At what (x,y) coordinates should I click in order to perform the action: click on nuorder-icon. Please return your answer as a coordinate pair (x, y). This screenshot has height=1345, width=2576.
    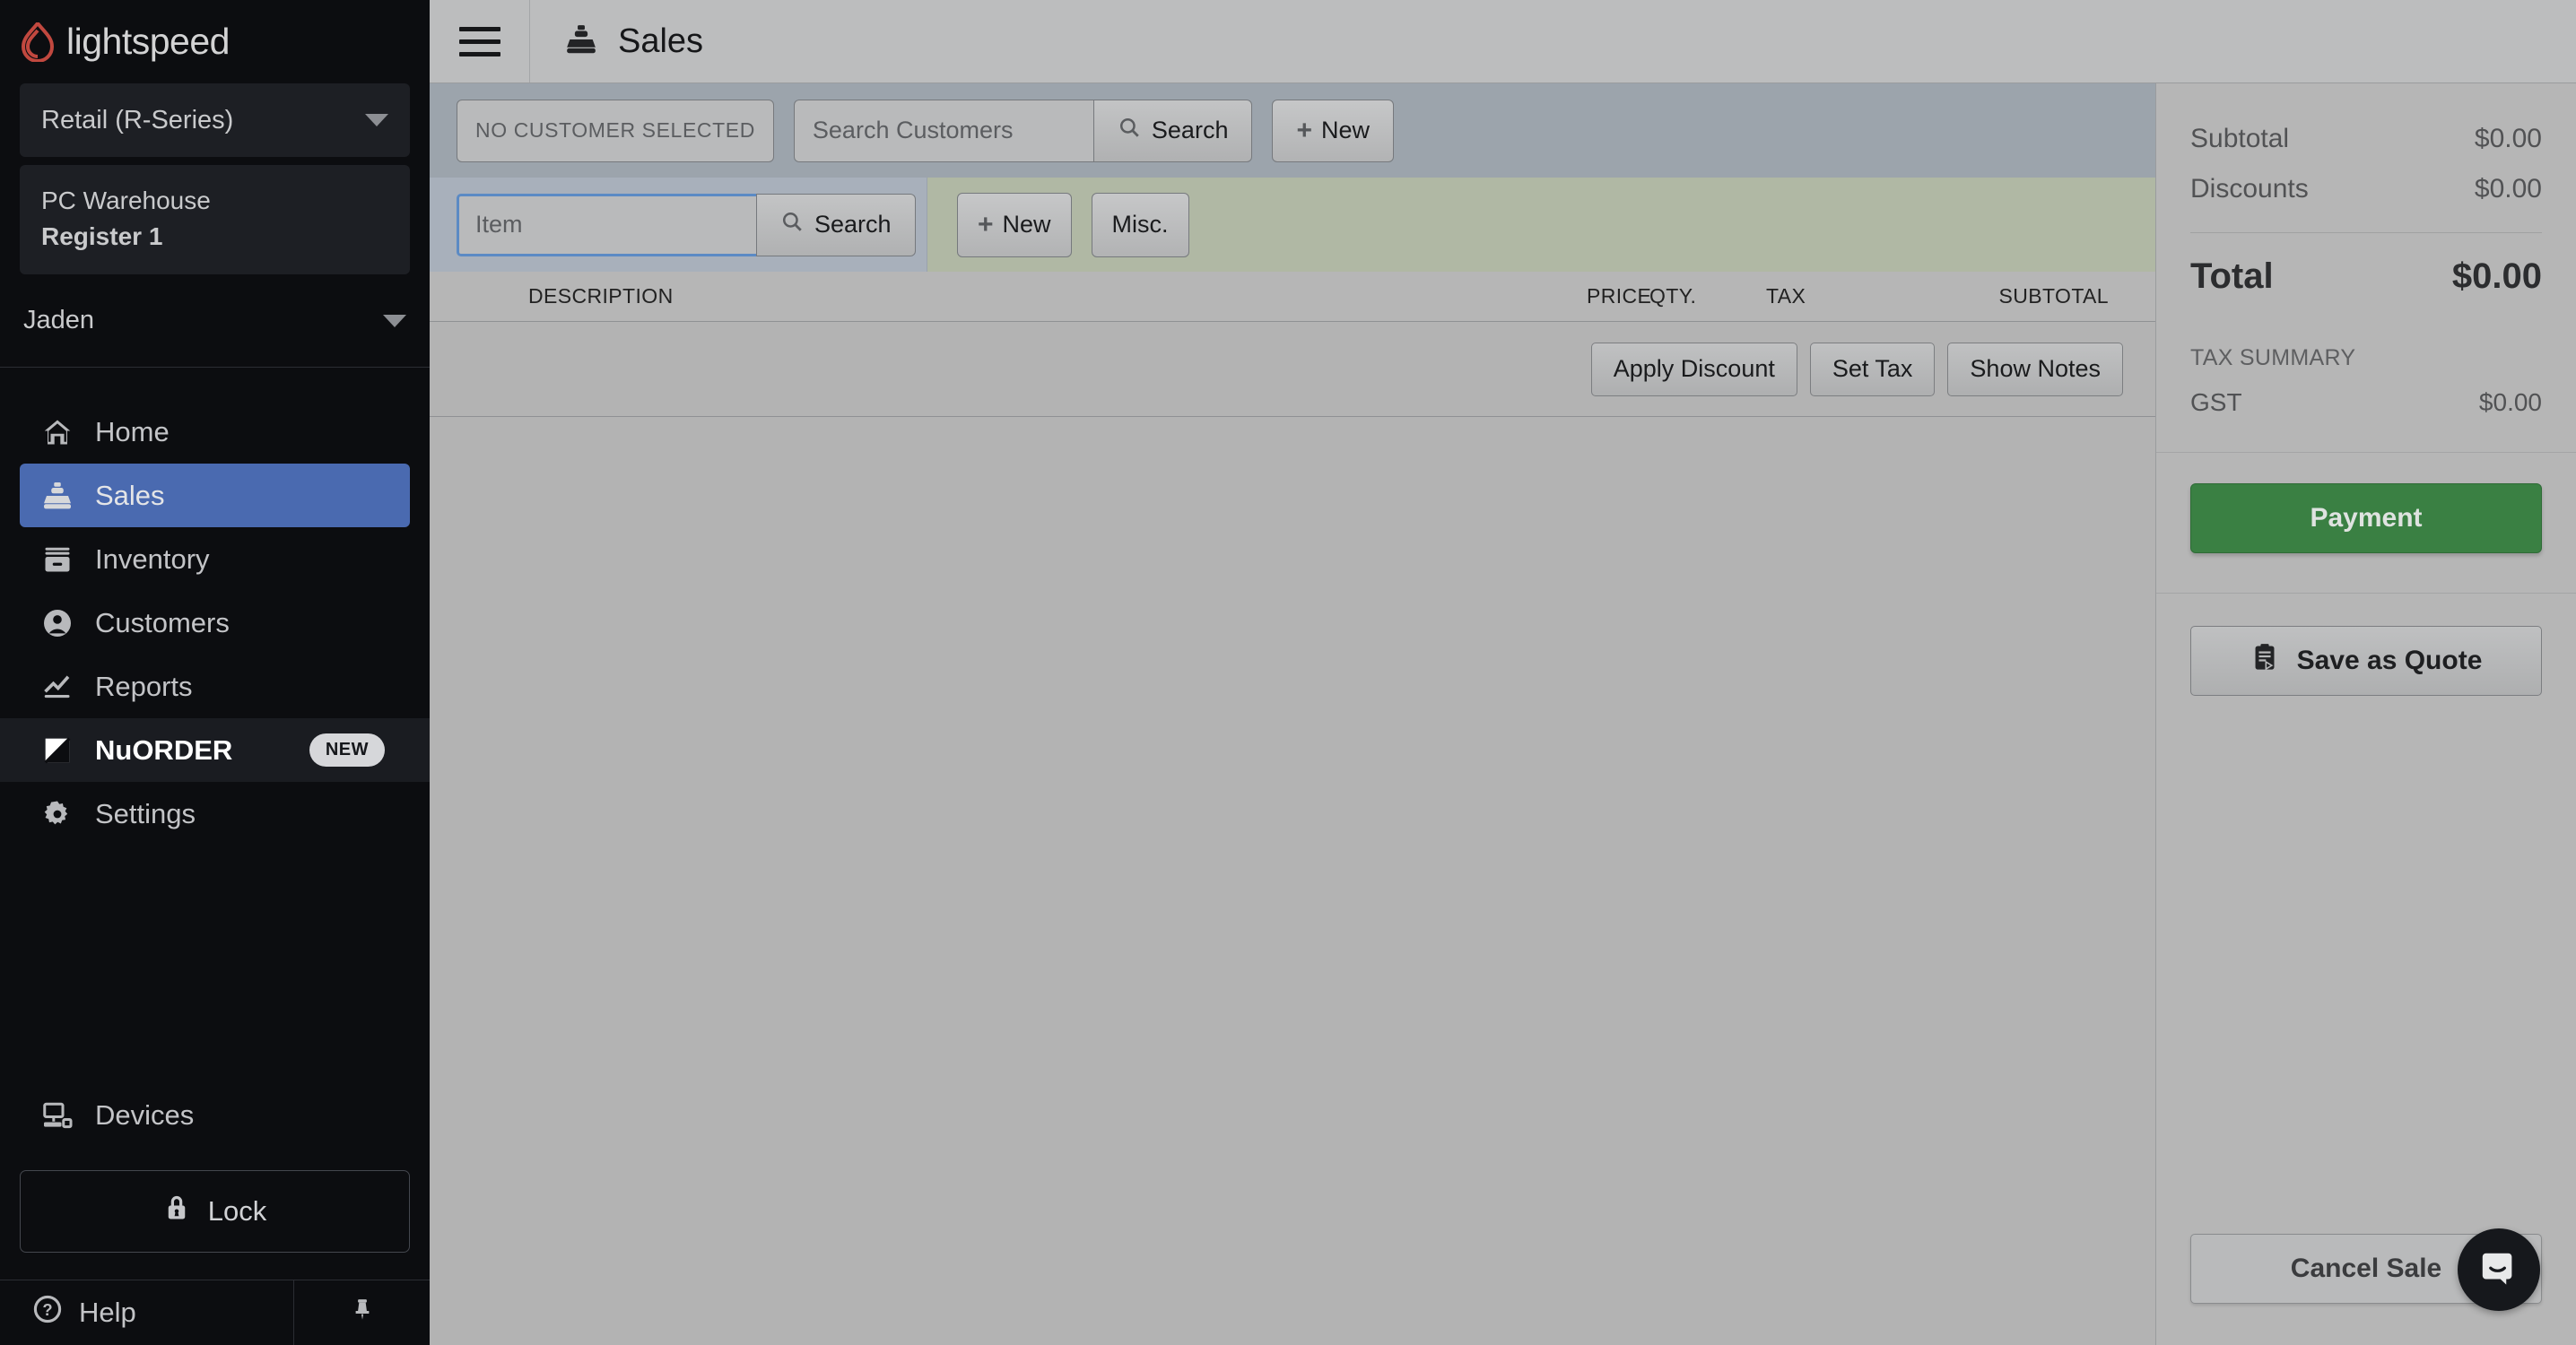
    Looking at the image, I should click on (57, 750).